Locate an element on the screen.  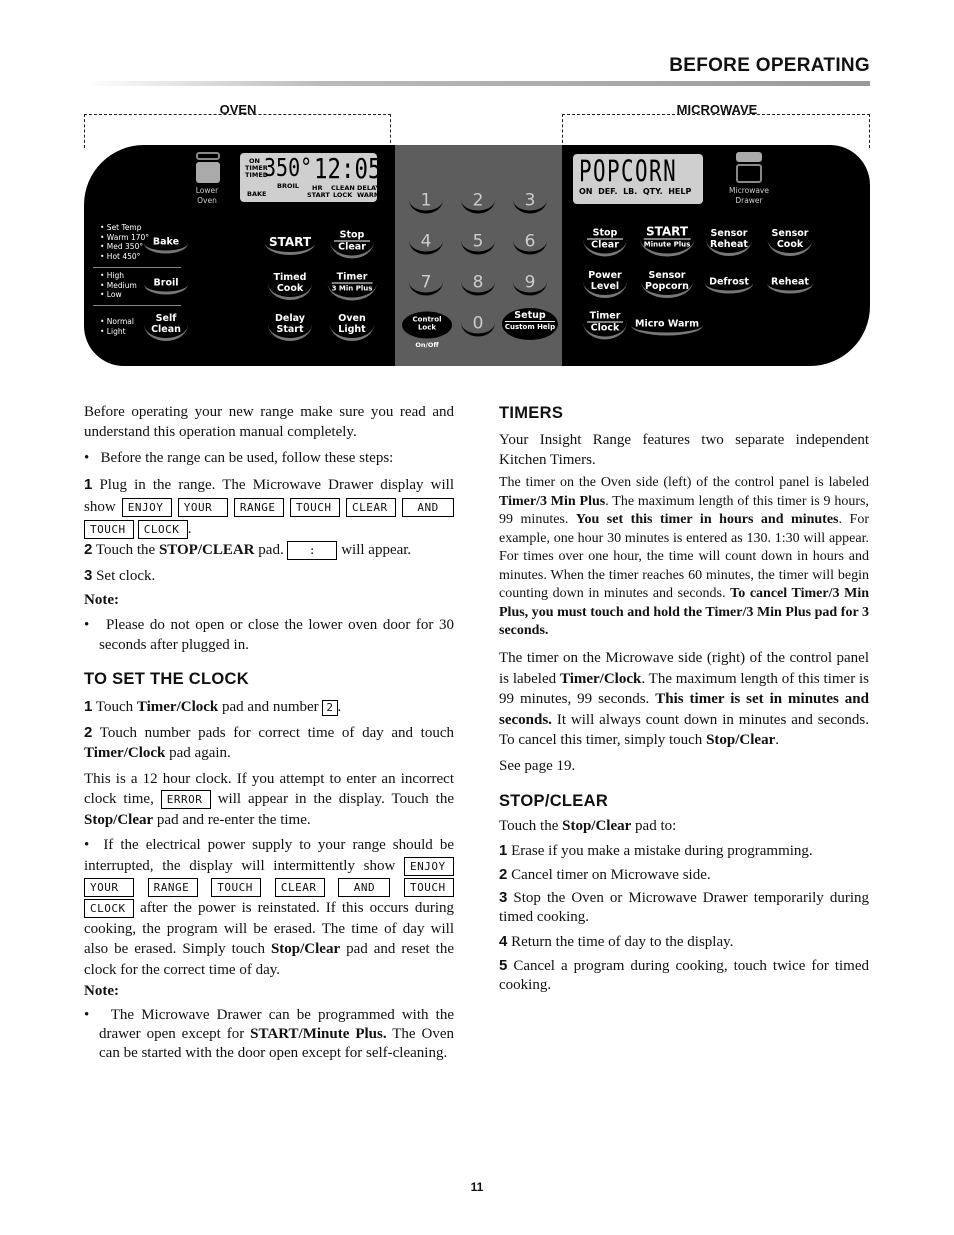
pad-label: Oven is located at coordinates (352, 318).